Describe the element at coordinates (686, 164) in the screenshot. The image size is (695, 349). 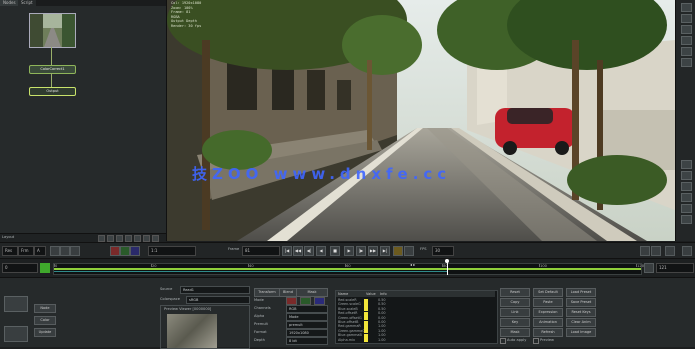
I see `wipe-icon` at that location.